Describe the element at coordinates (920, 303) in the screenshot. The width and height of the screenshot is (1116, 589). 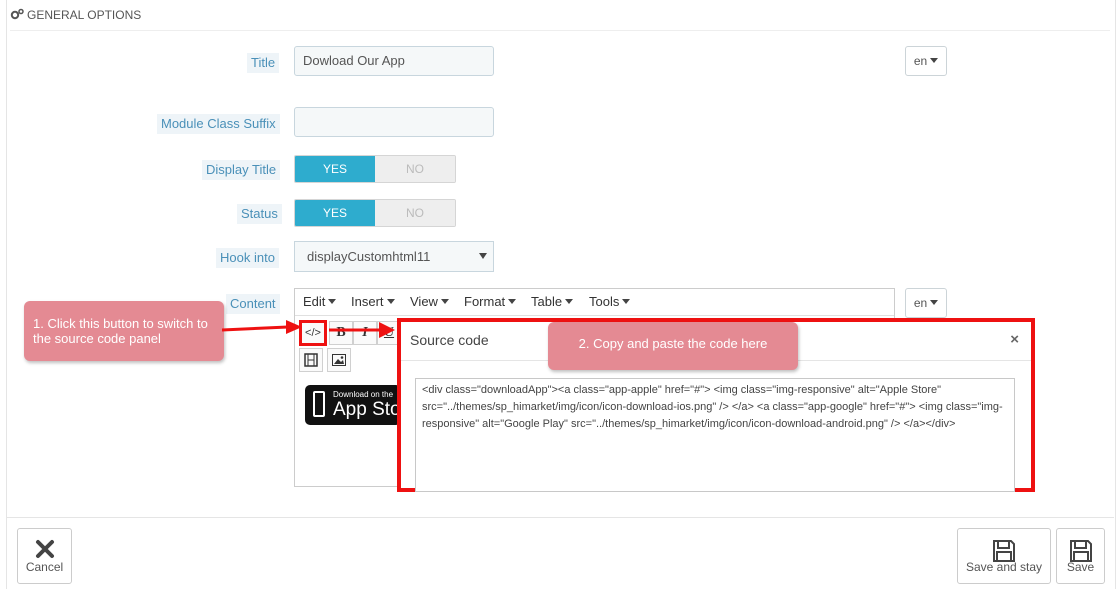
I see `content-lang-value: en` at that location.